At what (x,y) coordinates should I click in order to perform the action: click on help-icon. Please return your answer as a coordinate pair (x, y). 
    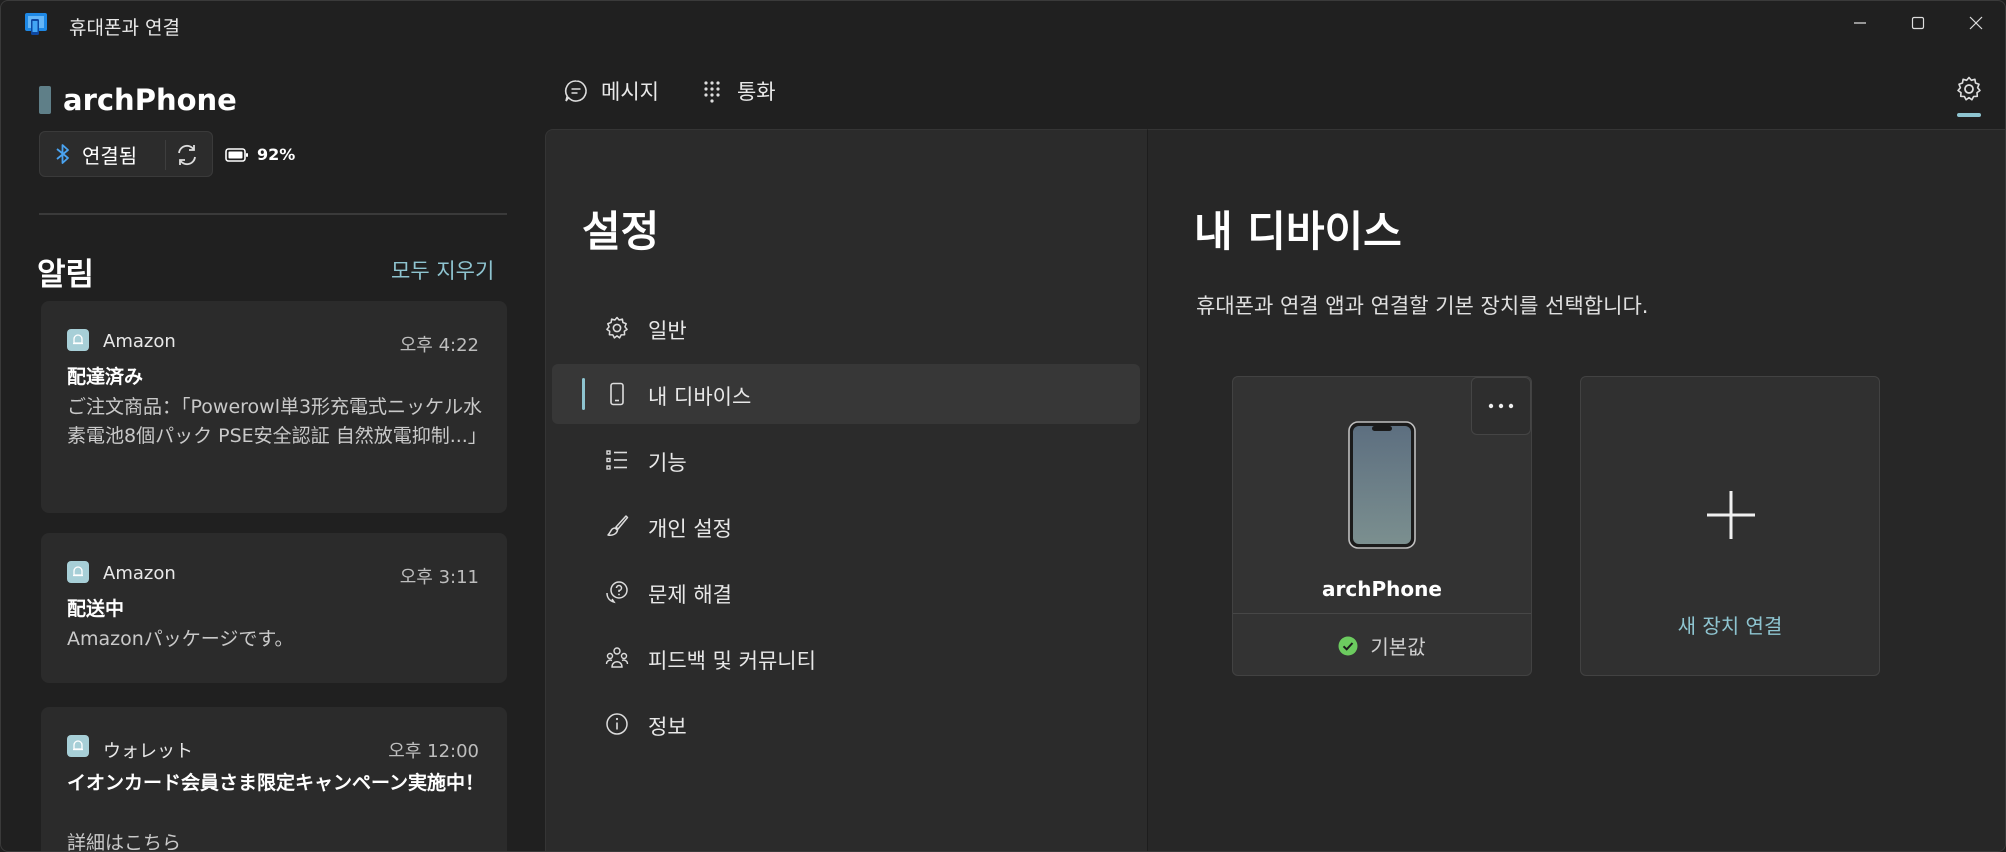
    Looking at the image, I should click on (617, 592).